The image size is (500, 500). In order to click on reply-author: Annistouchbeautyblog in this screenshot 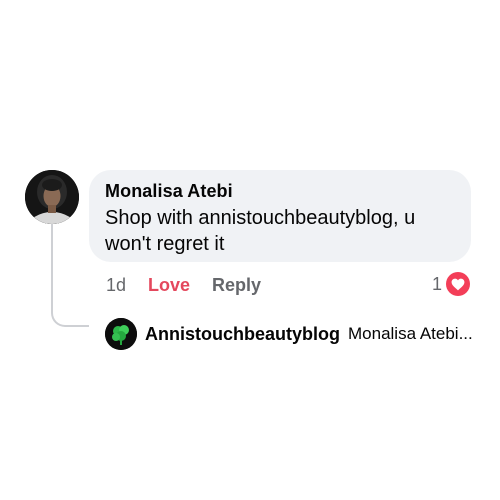, I will do `click(242, 334)`.